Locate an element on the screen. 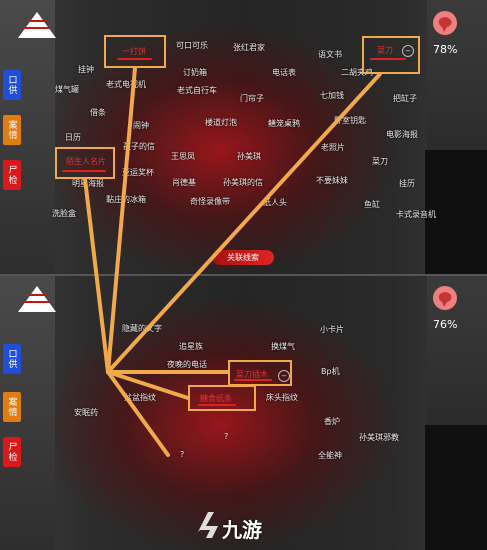  clue-asian-games-trophy: 亚运奖杯 is located at coordinates (138, 172).